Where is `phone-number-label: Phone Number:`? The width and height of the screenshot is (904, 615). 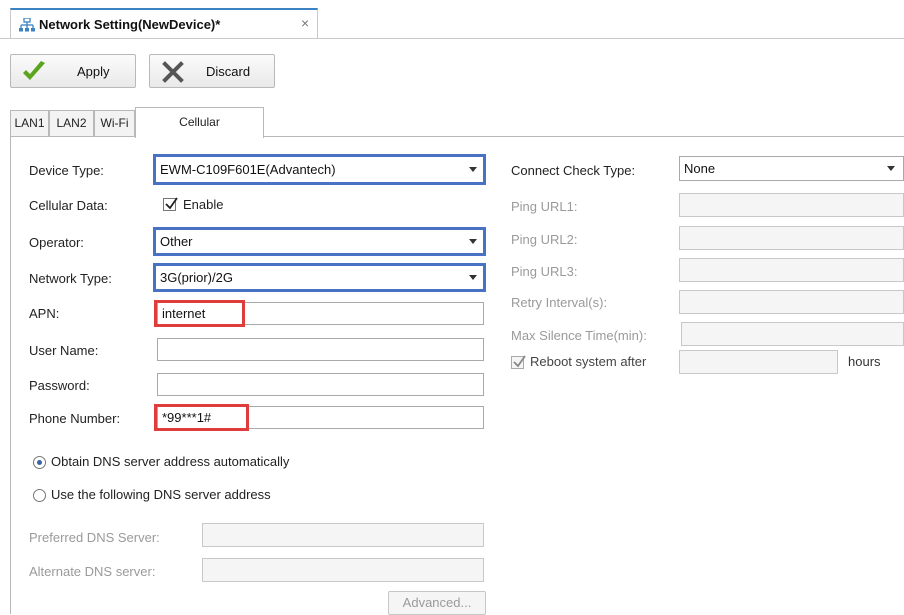
phone-number-label: Phone Number: is located at coordinates (75, 418).